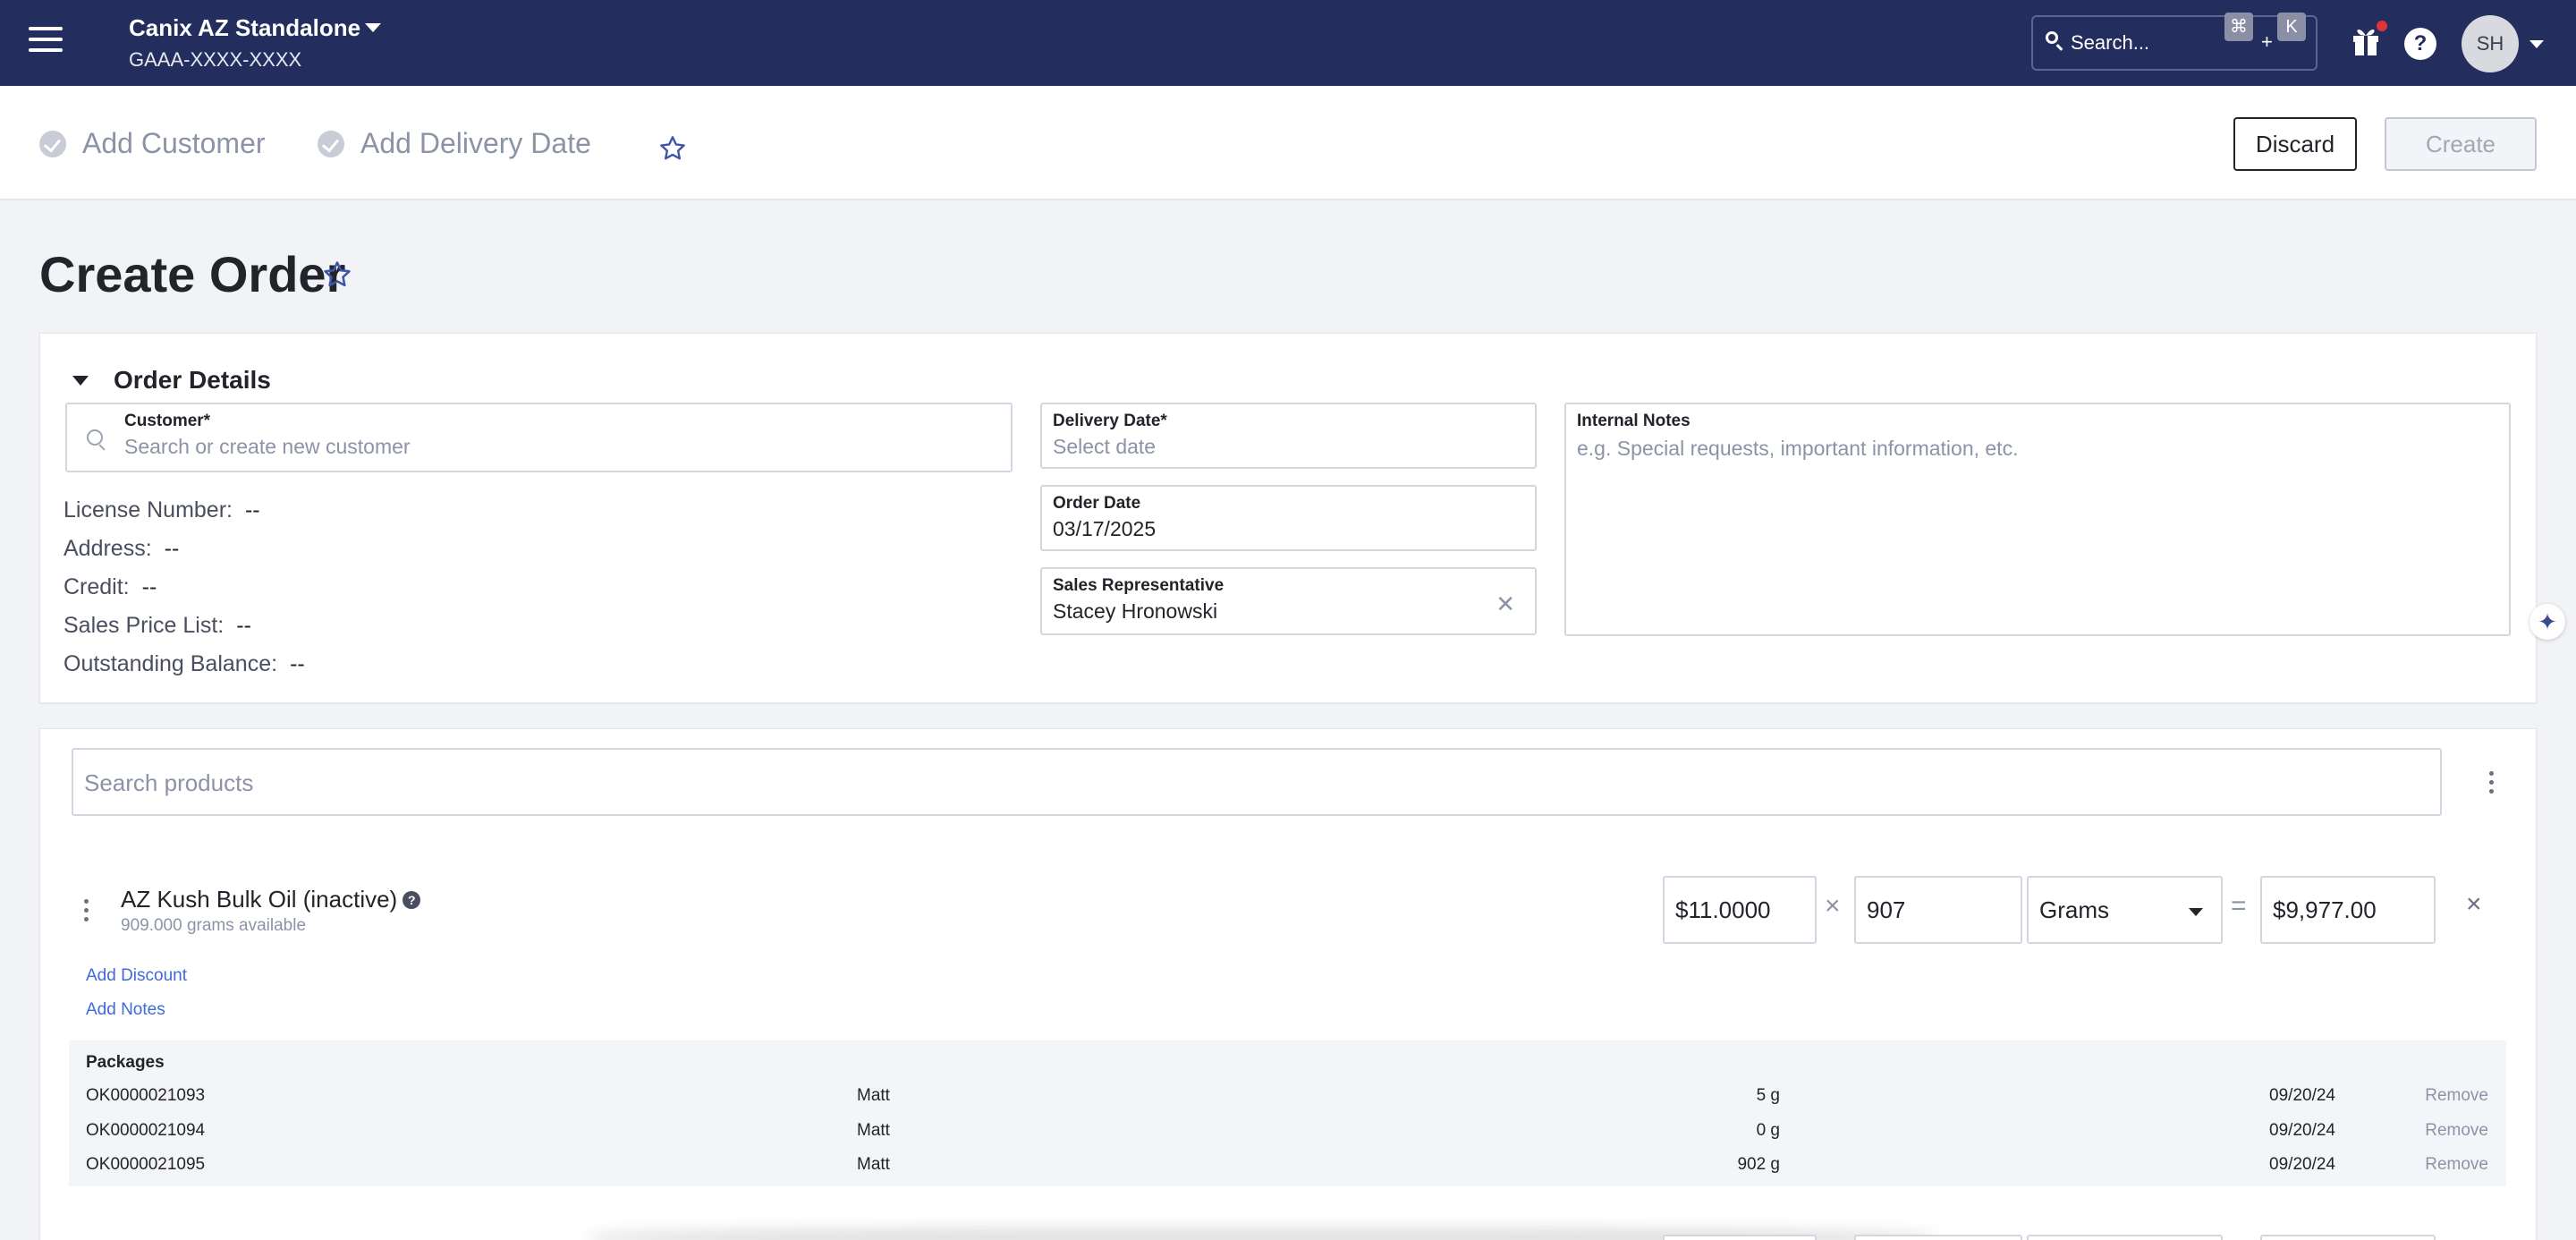 The width and height of the screenshot is (2576, 1240). Describe the element at coordinates (1758, 1164) in the screenshot. I see `package-quantity: 902 g` at that location.